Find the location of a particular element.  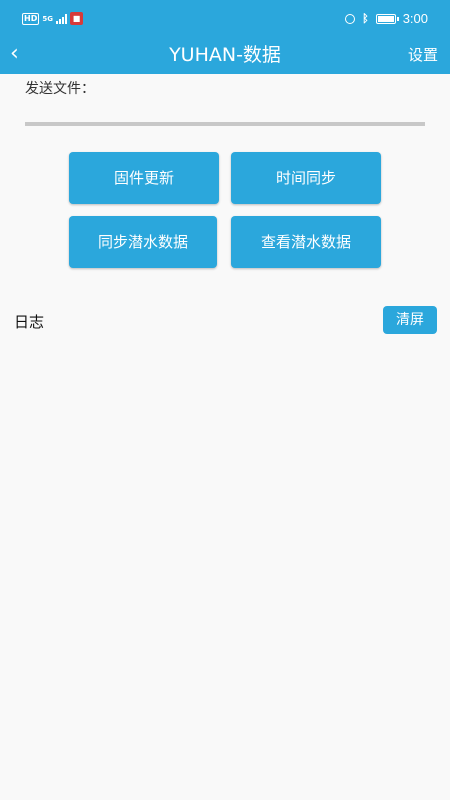

settings-button: 设置 is located at coordinates (423, 55).